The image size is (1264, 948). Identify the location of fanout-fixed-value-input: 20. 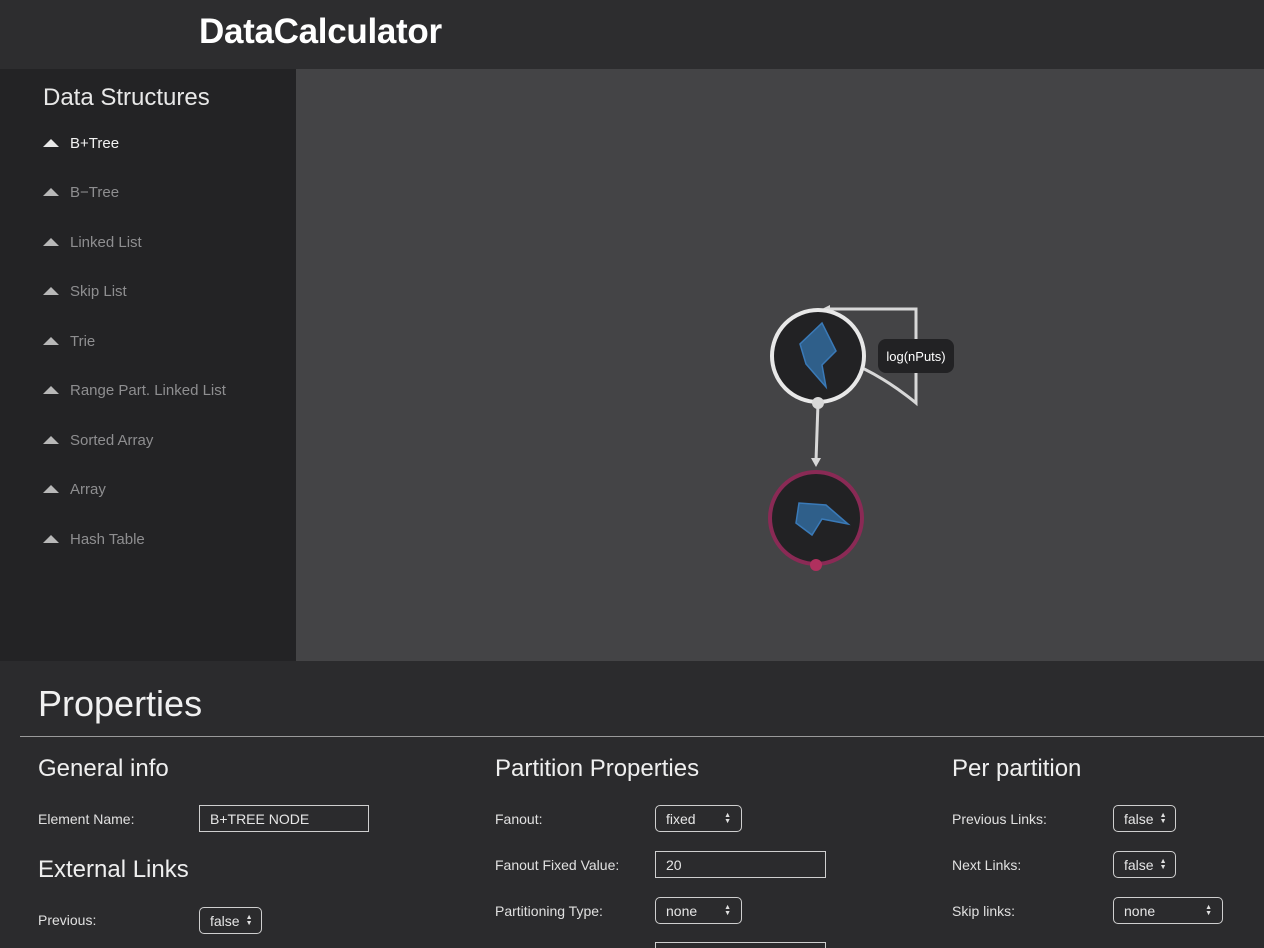
(740, 864).